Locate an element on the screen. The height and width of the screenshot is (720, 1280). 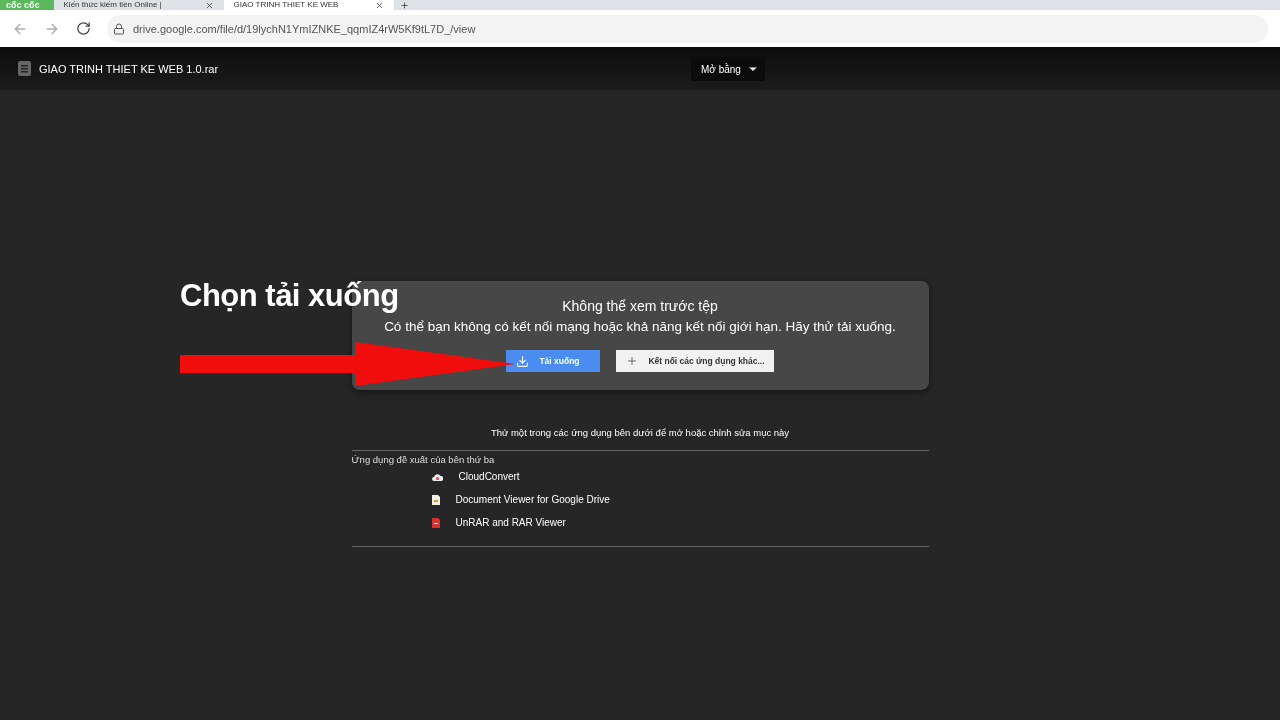
open-with-button: Mở bằng is located at coordinates (728, 69).